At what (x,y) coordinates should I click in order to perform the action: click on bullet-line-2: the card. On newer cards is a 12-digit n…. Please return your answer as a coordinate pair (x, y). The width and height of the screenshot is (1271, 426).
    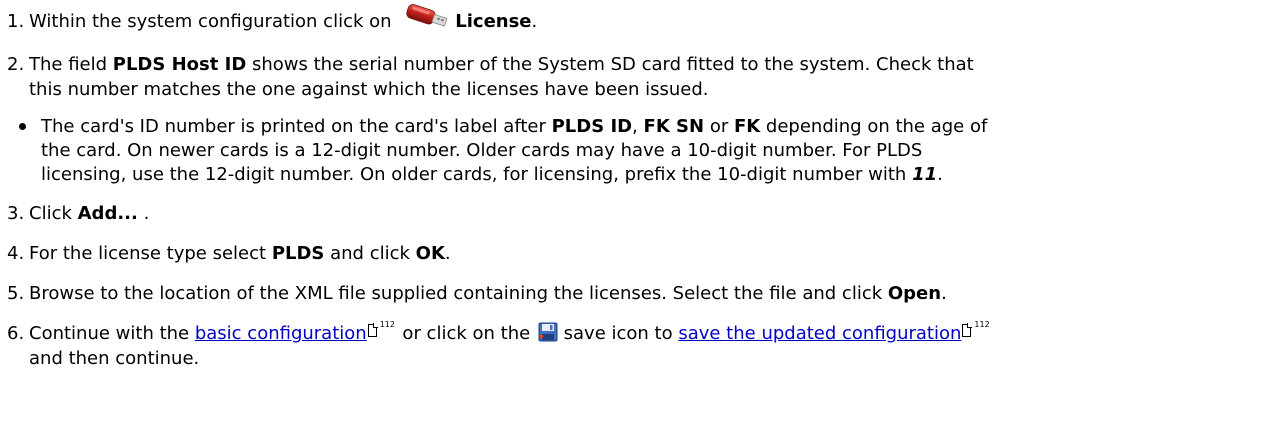
    Looking at the image, I should click on (482, 150).